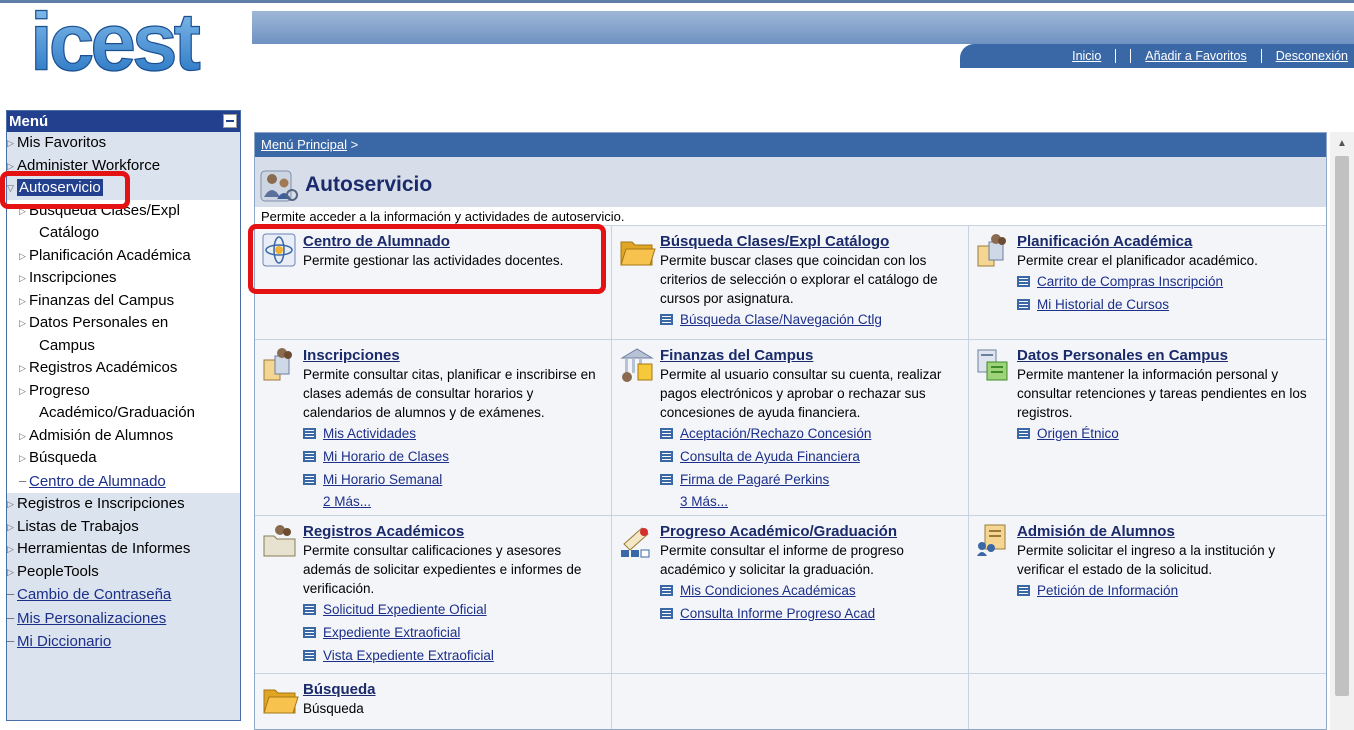 This screenshot has width=1354, height=730. What do you see at coordinates (102, 300) in the screenshot?
I see `sub-item-label: Finanzas del Campus` at bounding box center [102, 300].